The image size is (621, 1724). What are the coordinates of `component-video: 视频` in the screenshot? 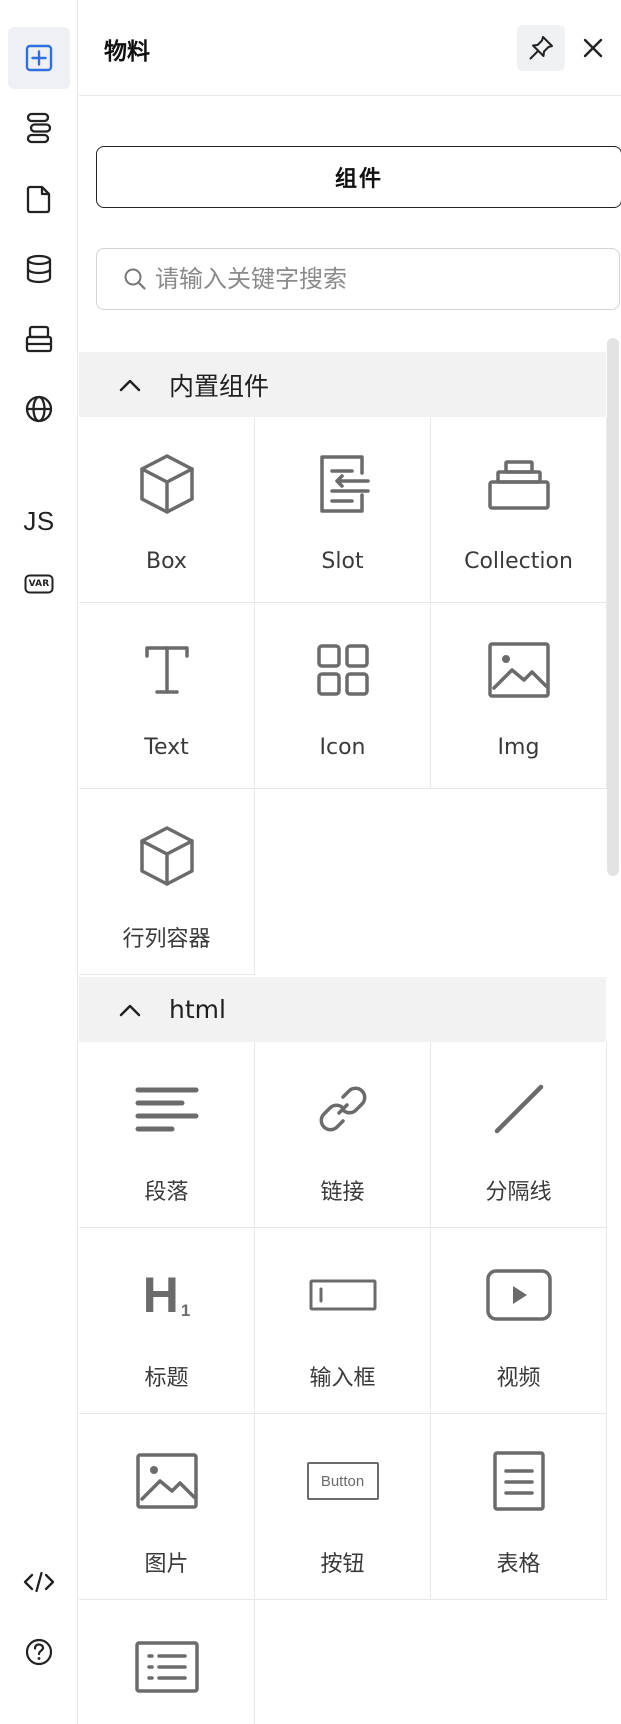 It's located at (519, 1321).